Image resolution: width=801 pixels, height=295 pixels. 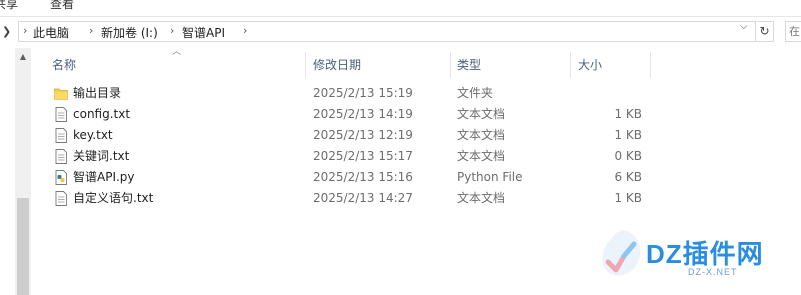 What do you see at coordinates (113, 198) in the screenshot?
I see `file-name: 自定义语句.txt` at bounding box center [113, 198].